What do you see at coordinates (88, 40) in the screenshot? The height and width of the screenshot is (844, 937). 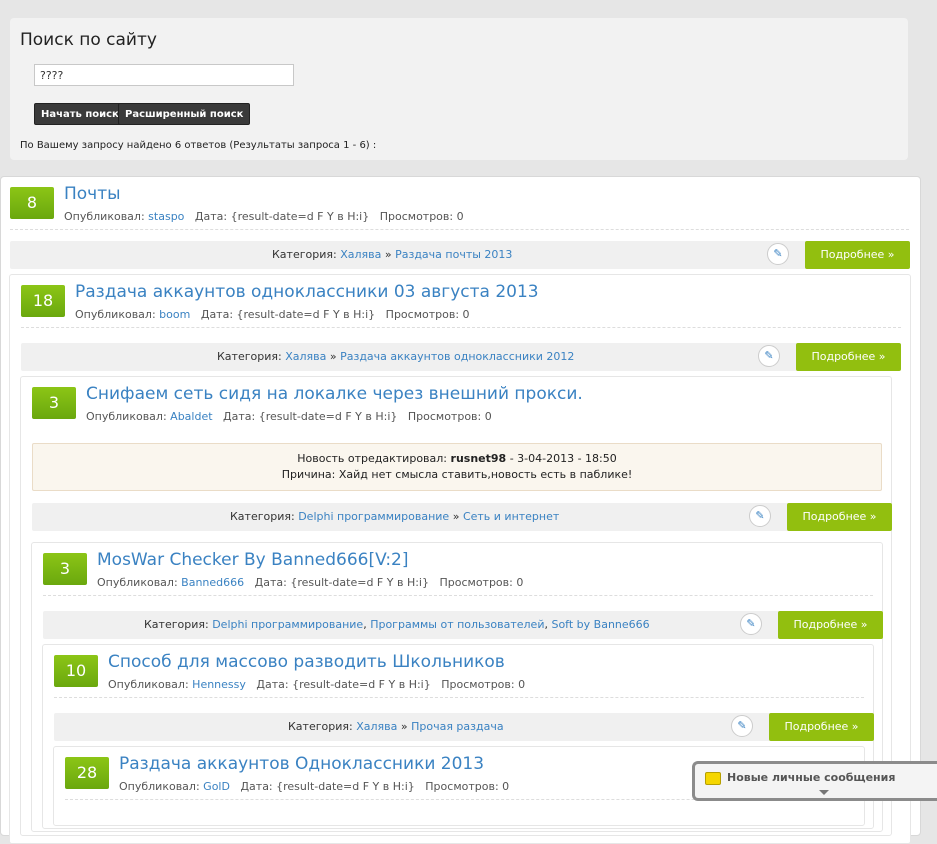 I see `search-title: Поиск по сайту` at bounding box center [88, 40].